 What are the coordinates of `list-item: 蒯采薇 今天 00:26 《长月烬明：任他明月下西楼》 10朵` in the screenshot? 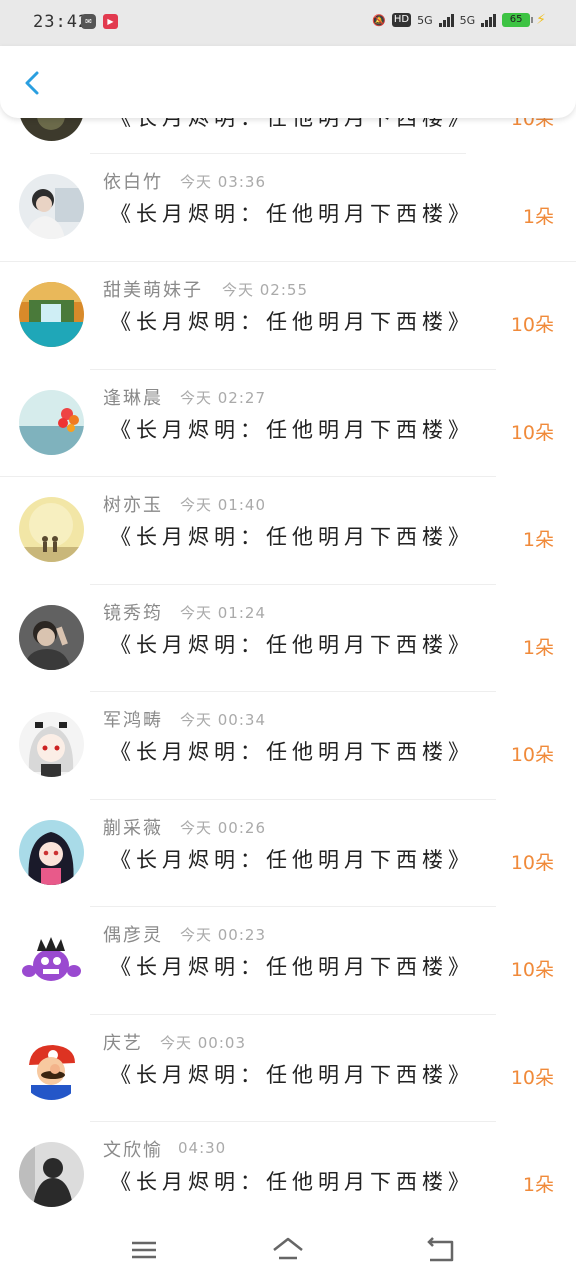 It's located at (288, 852).